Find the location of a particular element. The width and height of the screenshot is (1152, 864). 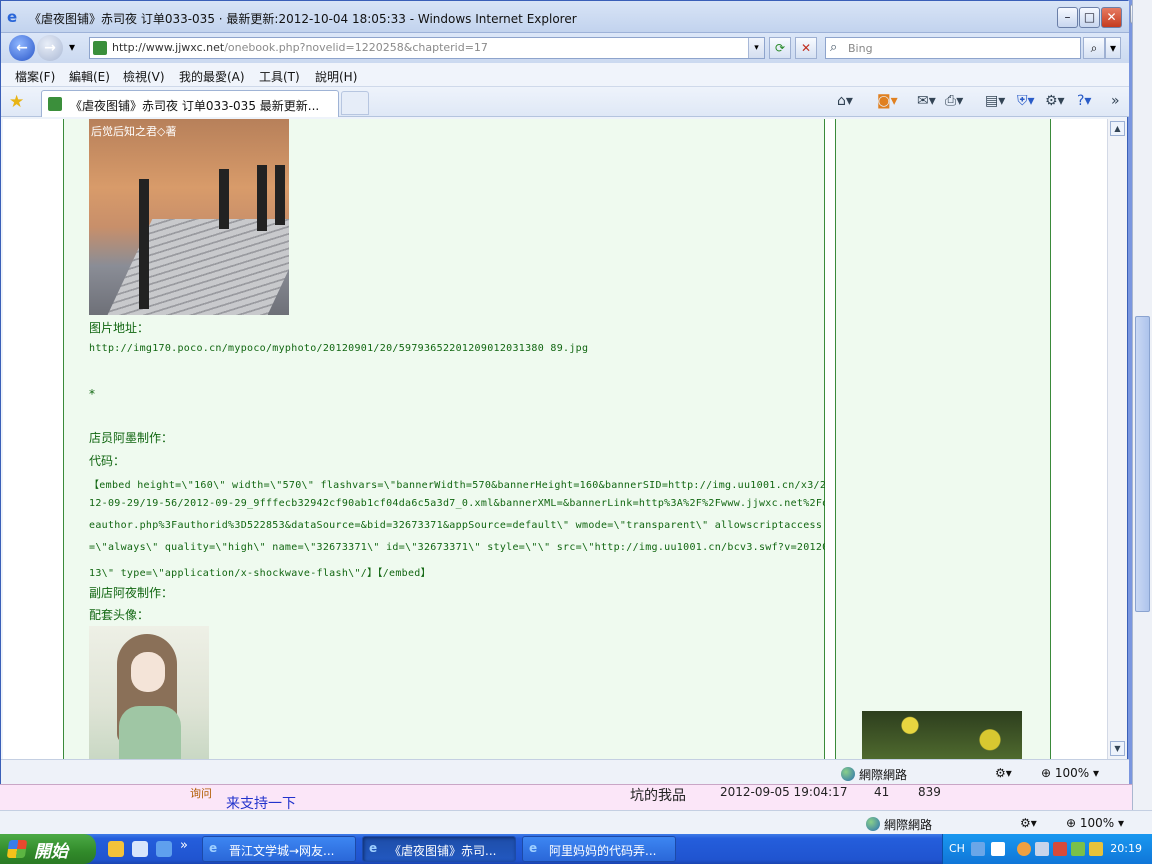

bg-internet-zone: 網際網路 is located at coordinates (899, 824).